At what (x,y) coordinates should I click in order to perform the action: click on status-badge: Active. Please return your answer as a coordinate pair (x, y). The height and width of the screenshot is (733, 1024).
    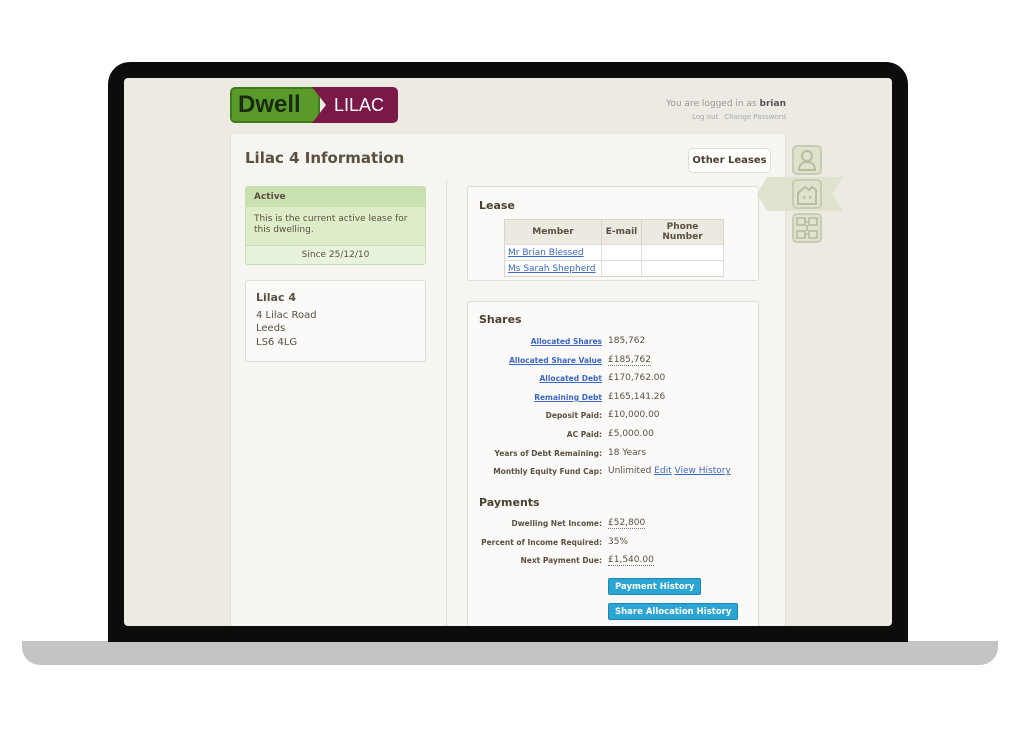
    Looking at the image, I should click on (335, 197).